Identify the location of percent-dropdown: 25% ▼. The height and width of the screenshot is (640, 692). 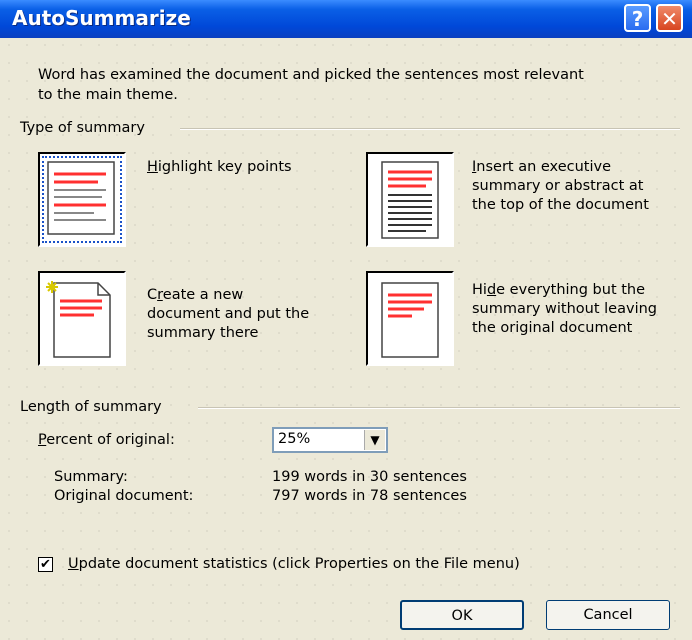
(330, 440).